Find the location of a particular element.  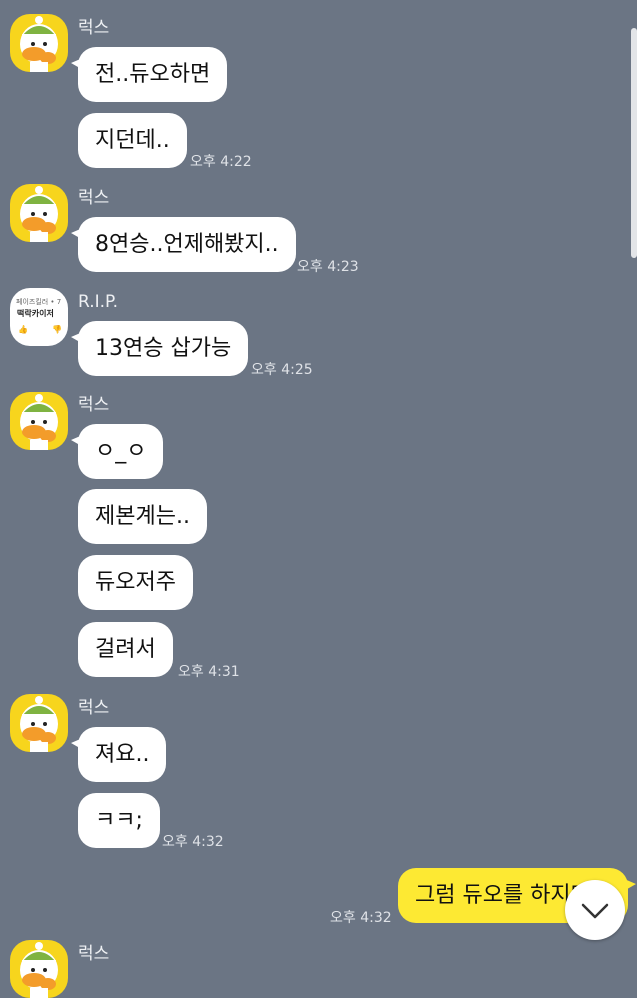

thumbs-up-icon: 👍 is located at coordinates (23, 329).